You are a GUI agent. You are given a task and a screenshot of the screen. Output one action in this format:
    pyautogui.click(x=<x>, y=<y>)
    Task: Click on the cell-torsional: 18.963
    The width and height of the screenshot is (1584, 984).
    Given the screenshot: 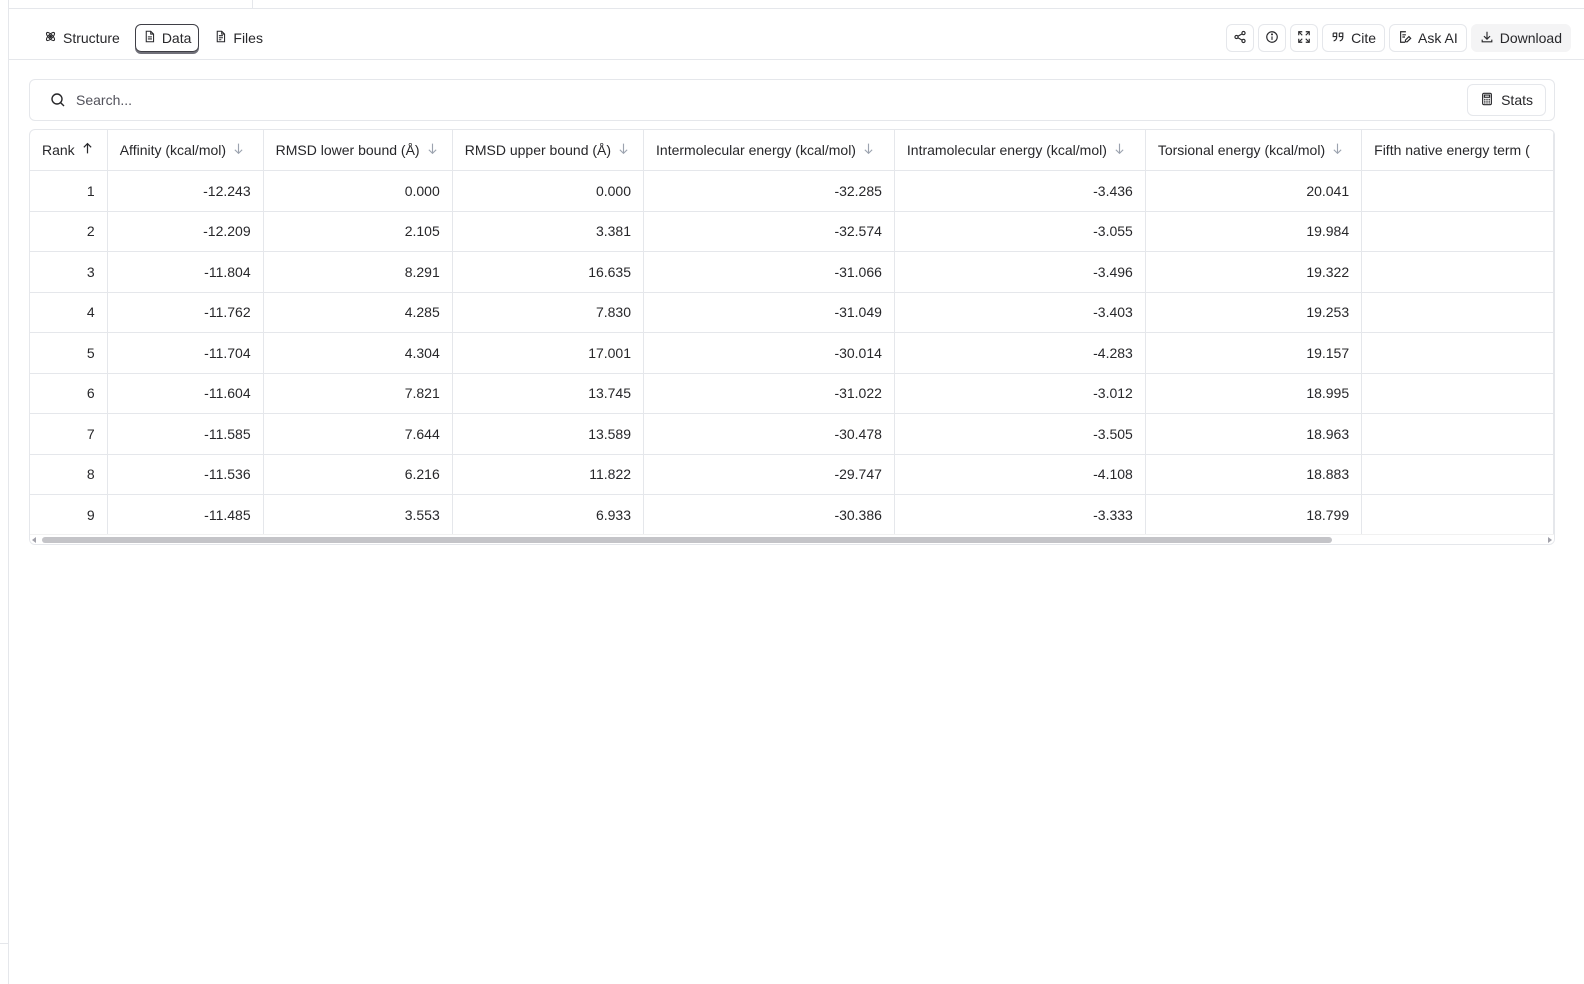 What is the action you would take?
    pyautogui.click(x=1254, y=434)
    